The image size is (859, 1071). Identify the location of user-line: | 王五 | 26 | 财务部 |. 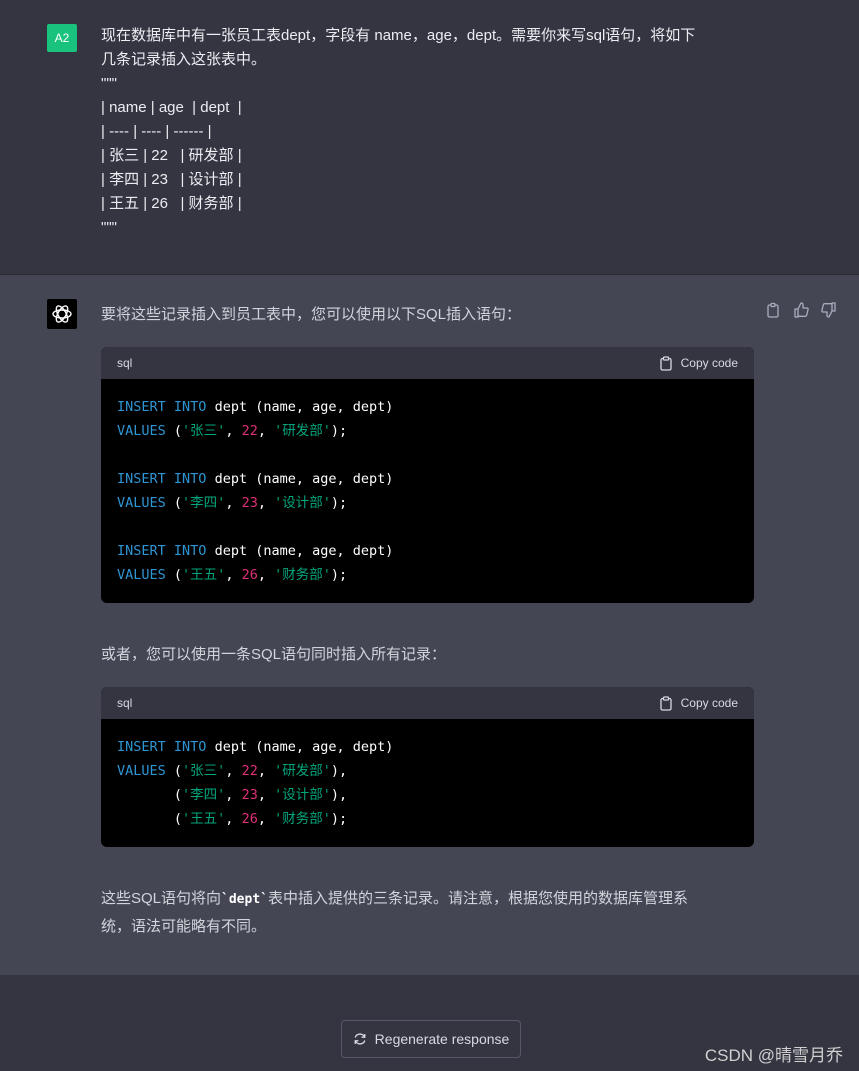
(171, 203).